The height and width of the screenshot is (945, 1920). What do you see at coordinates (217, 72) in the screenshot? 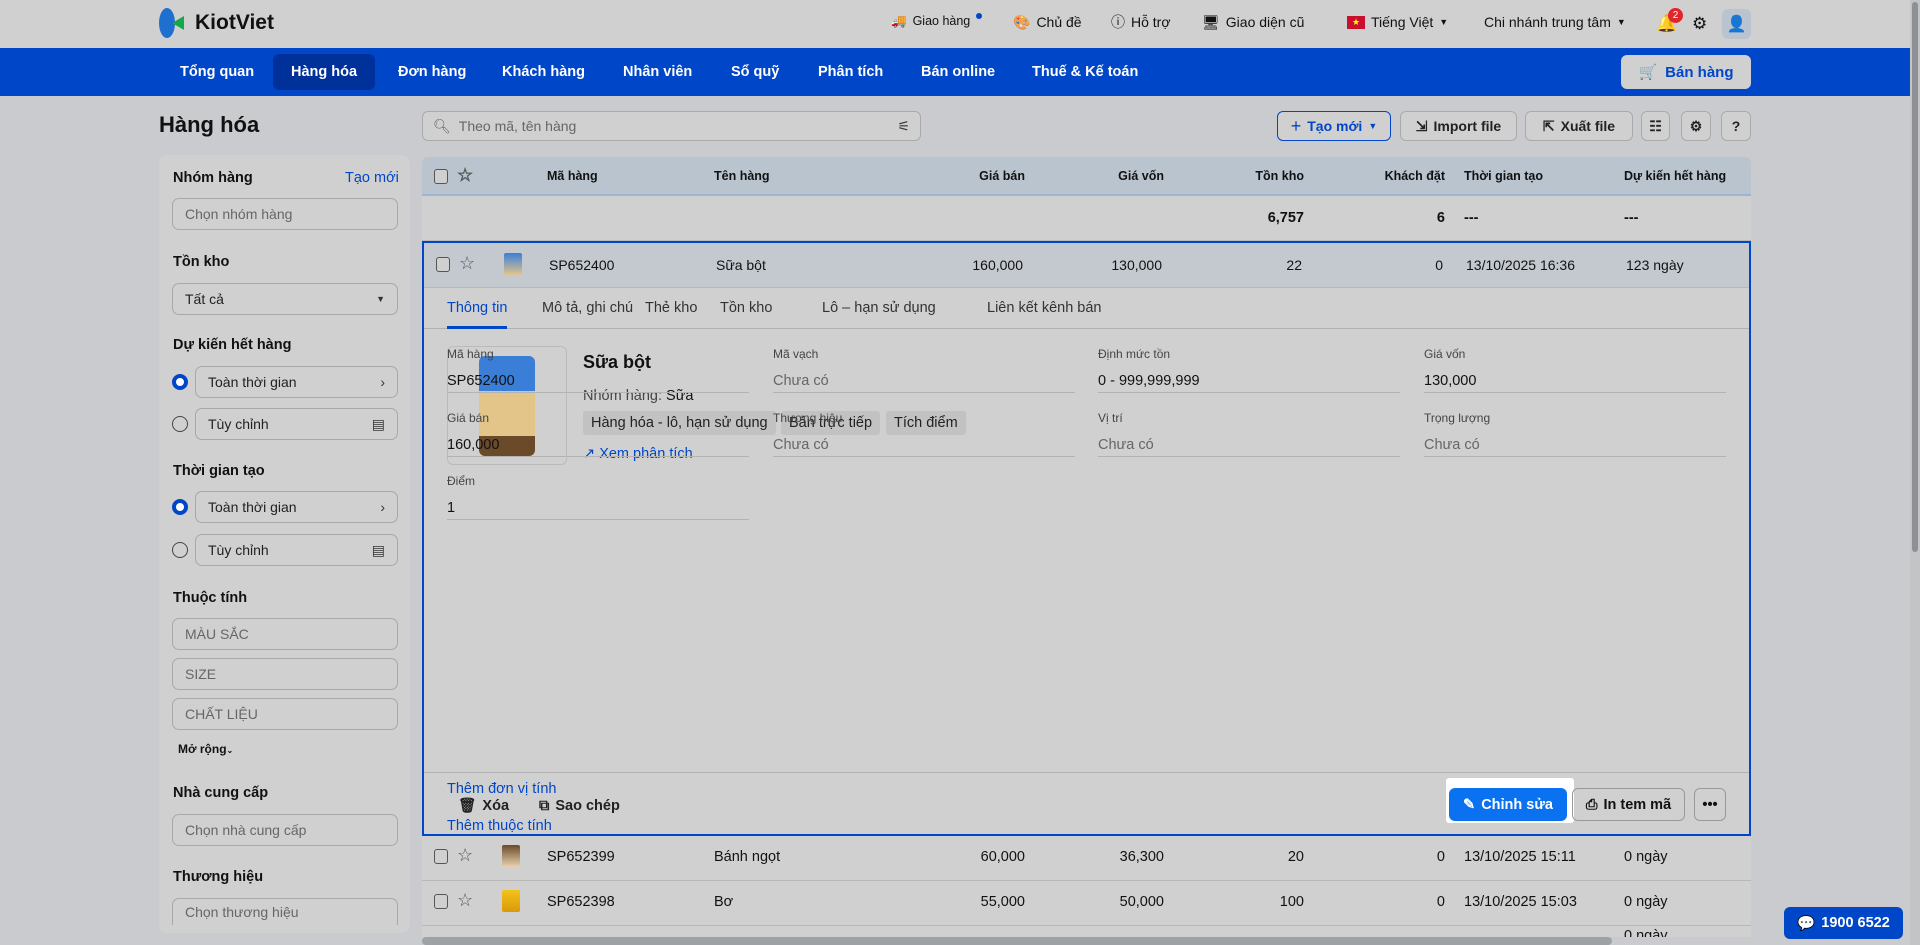
I see `nav-overview: Tổng quan` at bounding box center [217, 72].